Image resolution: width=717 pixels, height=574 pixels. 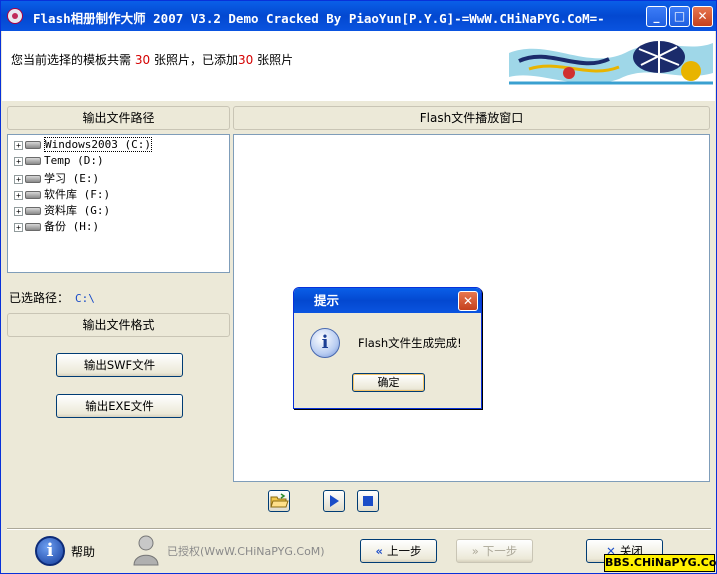 I want to click on user-icon, so click(x=146, y=550).